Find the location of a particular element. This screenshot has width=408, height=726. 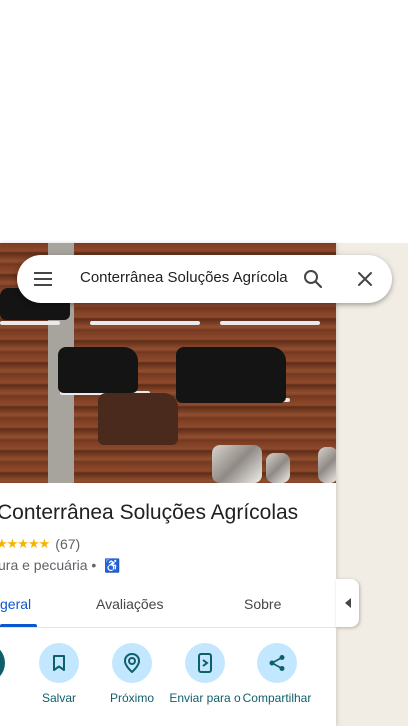

save-button: Salvar is located at coordinates (59, 674).